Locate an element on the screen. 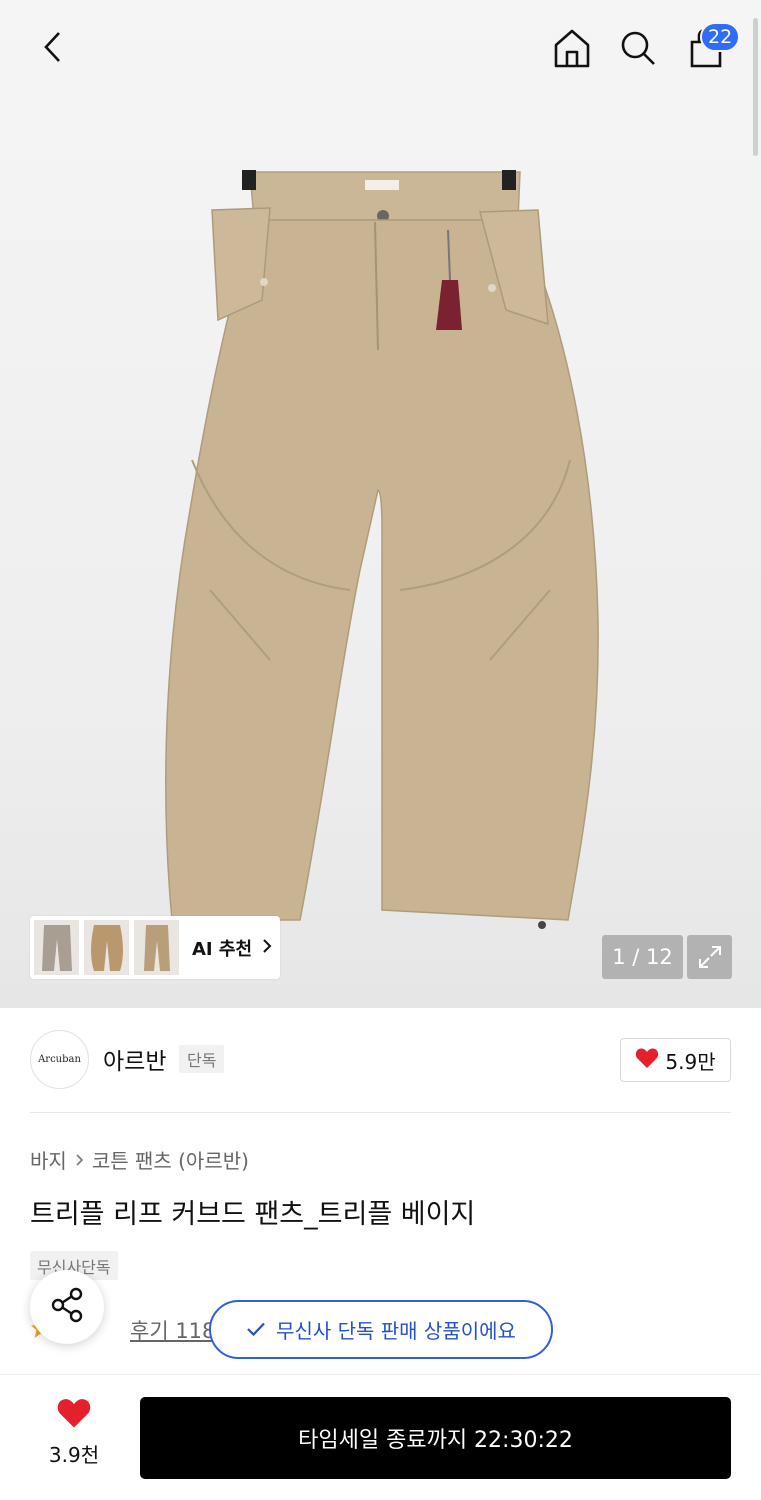  share-icon is located at coordinates (67, 1307).